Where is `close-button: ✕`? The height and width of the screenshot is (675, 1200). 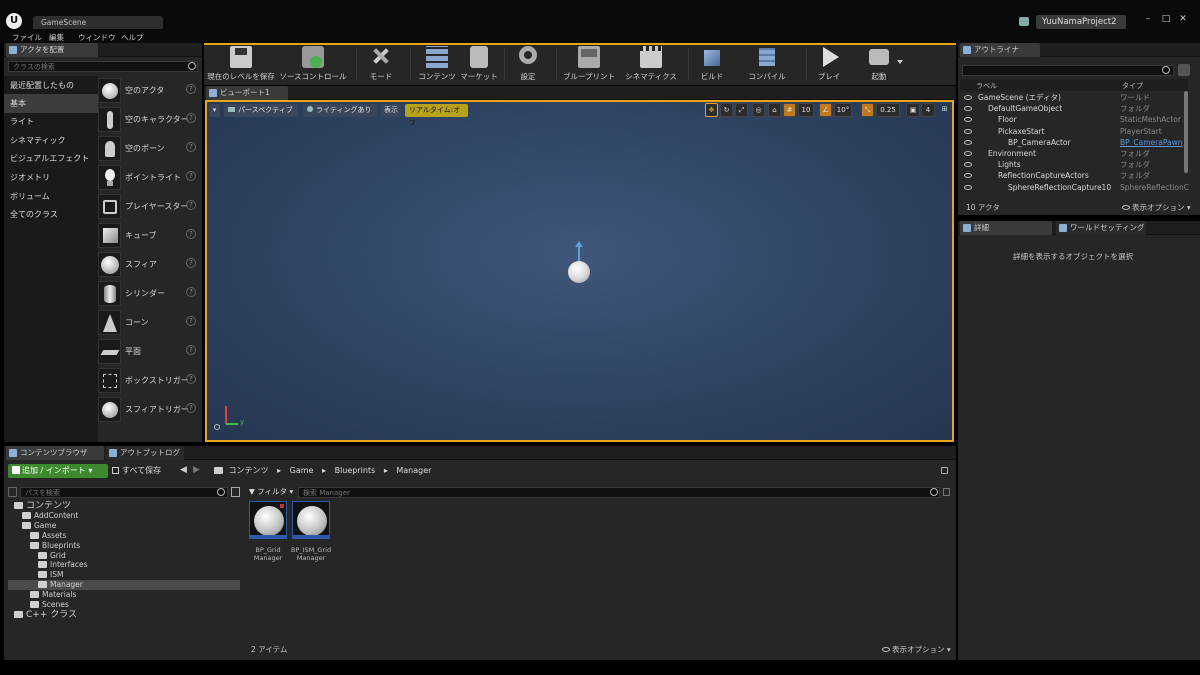 close-button: ✕ is located at coordinates (1183, 20).